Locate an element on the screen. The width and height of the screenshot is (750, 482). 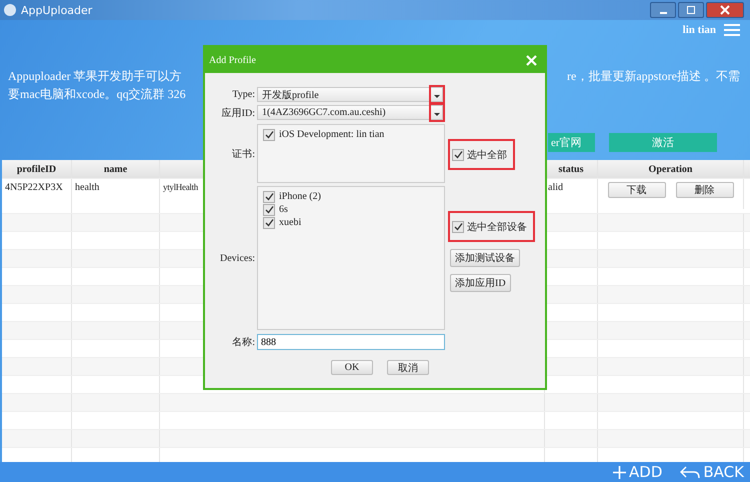
row-action-button: 下载 is located at coordinates (637, 190).